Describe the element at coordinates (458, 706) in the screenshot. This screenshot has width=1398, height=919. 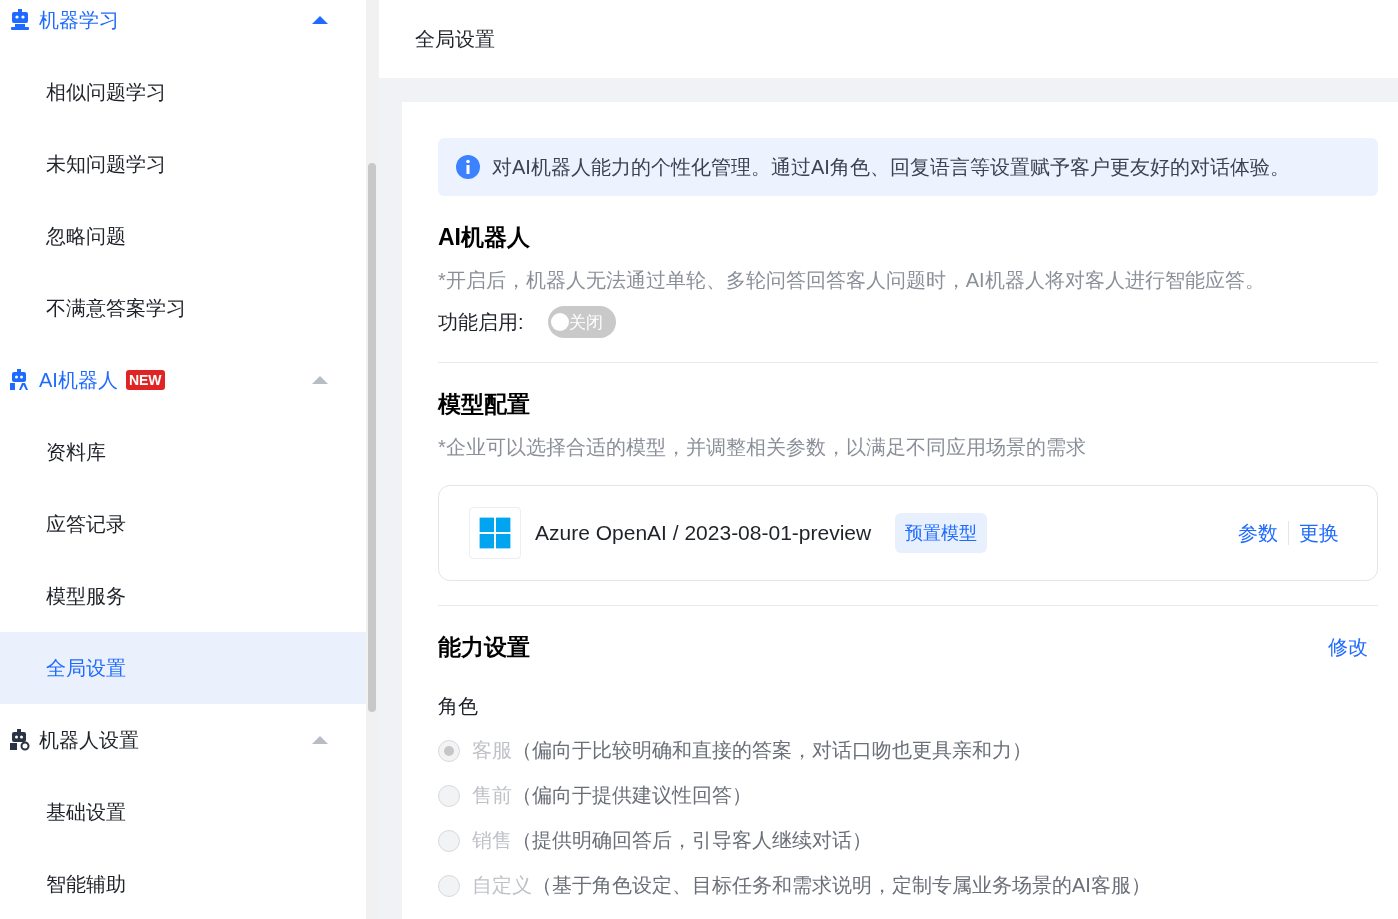
I see `role-label: 角色` at that location.